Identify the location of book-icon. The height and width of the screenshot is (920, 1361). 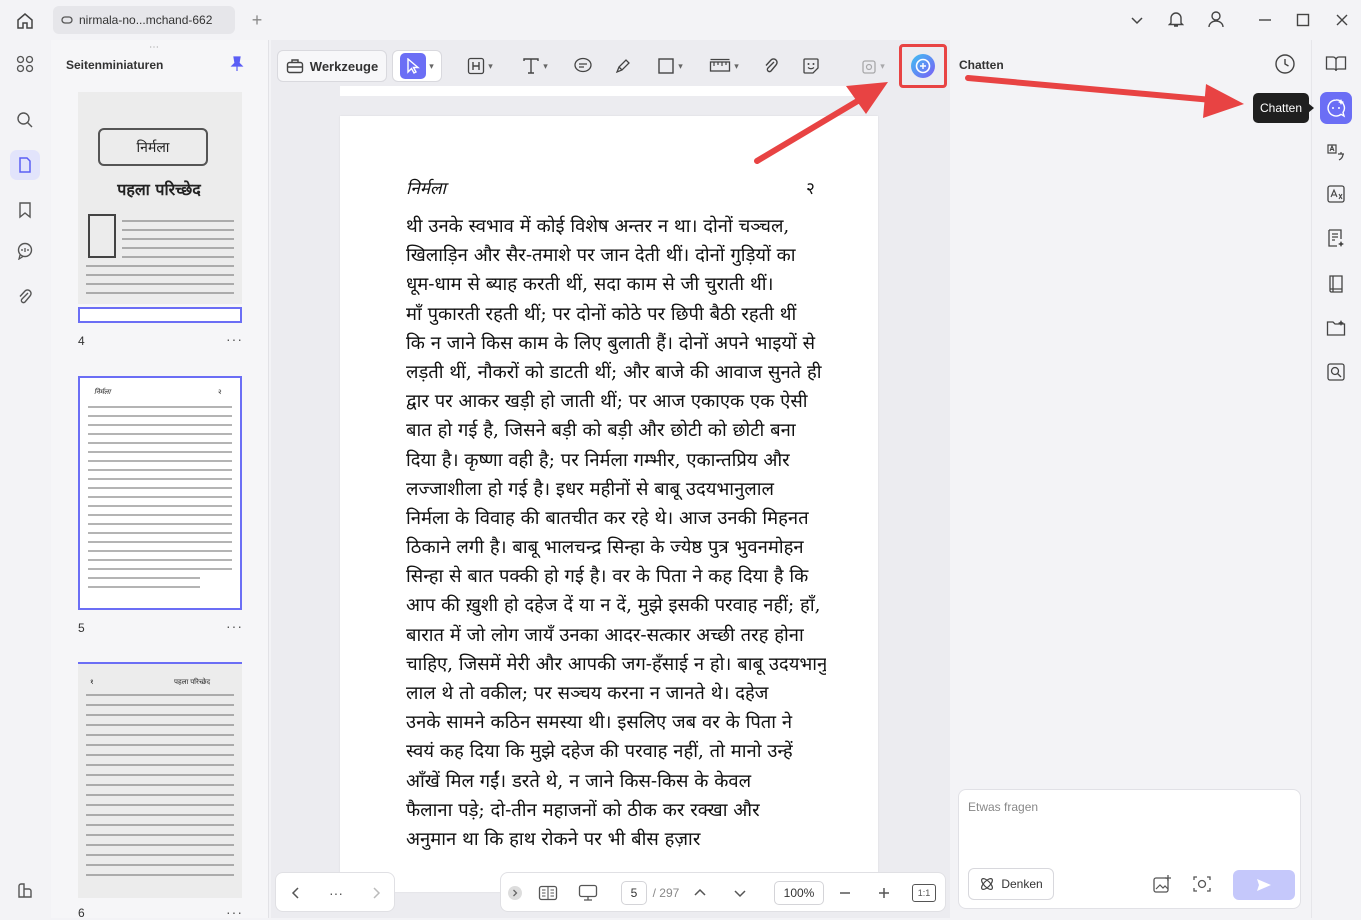
(1336, 284).